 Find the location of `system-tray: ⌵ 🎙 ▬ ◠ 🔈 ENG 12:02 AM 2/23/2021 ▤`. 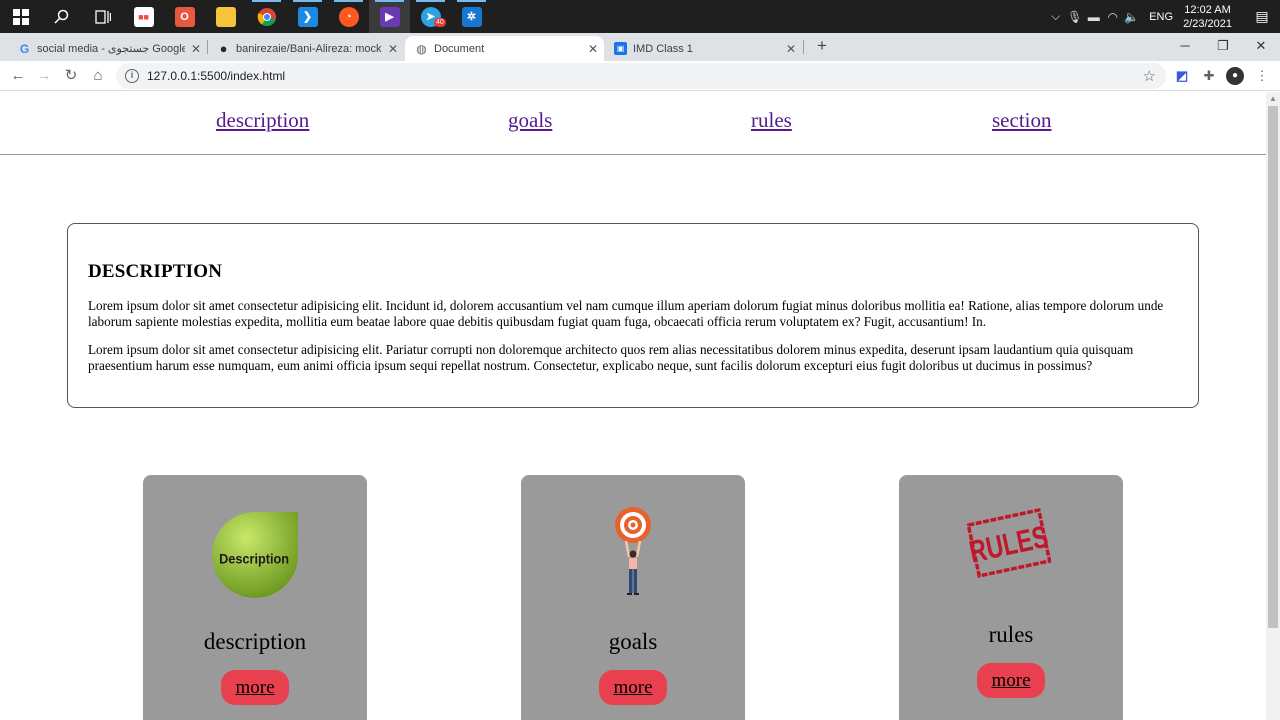

system-tray: ⌵ 🎙 ▬ ◠ 🔈 ENG 12:02 AM 2/23/2021 ▤ is located at coordinates (1163, 16).